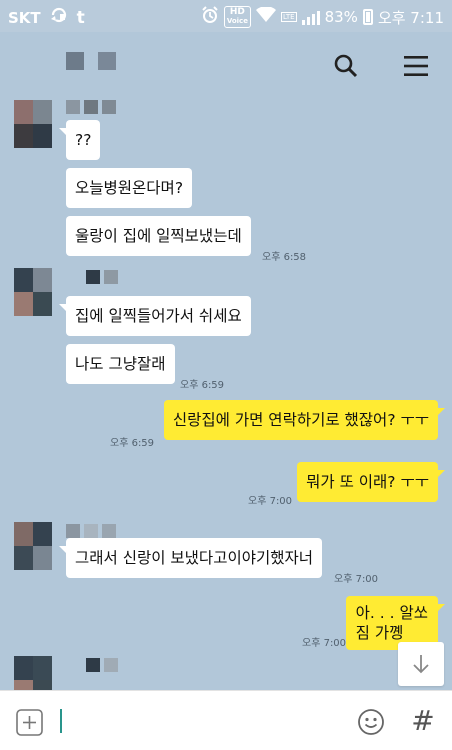 The image size is (452, 750). Describe the element at coordinates (391, 613) in the screenshot. I see `message-text-line1: 아. . . 알쏘` at that location.